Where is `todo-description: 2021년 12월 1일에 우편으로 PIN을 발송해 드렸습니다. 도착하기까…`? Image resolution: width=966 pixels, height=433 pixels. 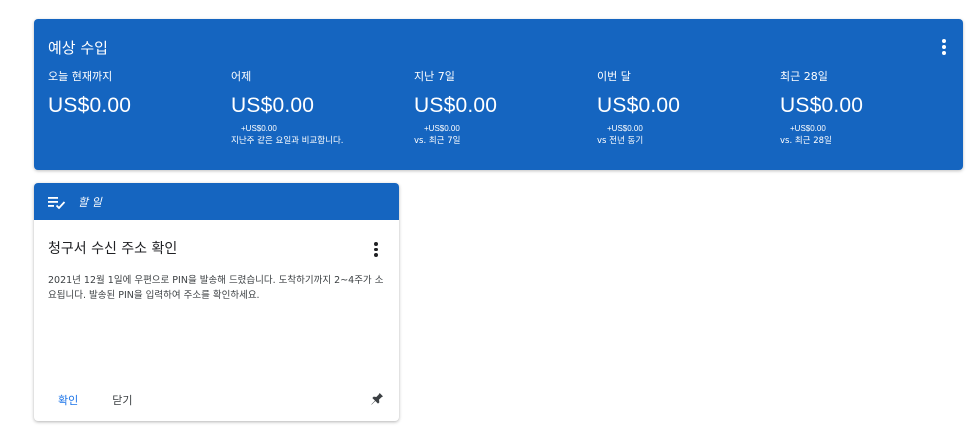 todo-description: 2021년 12월 1일에 우편으로 PIN을 발송해 드렸습니다. 도착하기까… is located at coordinates (216, 288).